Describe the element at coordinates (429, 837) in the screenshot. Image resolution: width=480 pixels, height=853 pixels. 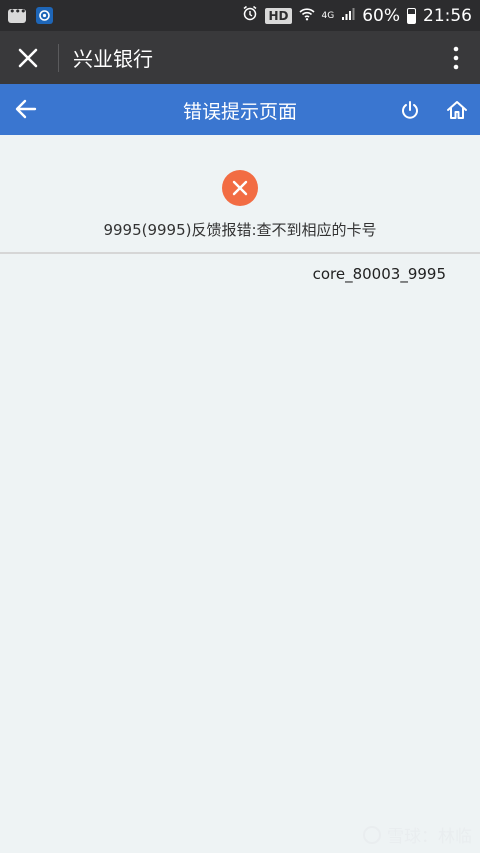
I see `watermark-text: 雪球：林临` at that location.